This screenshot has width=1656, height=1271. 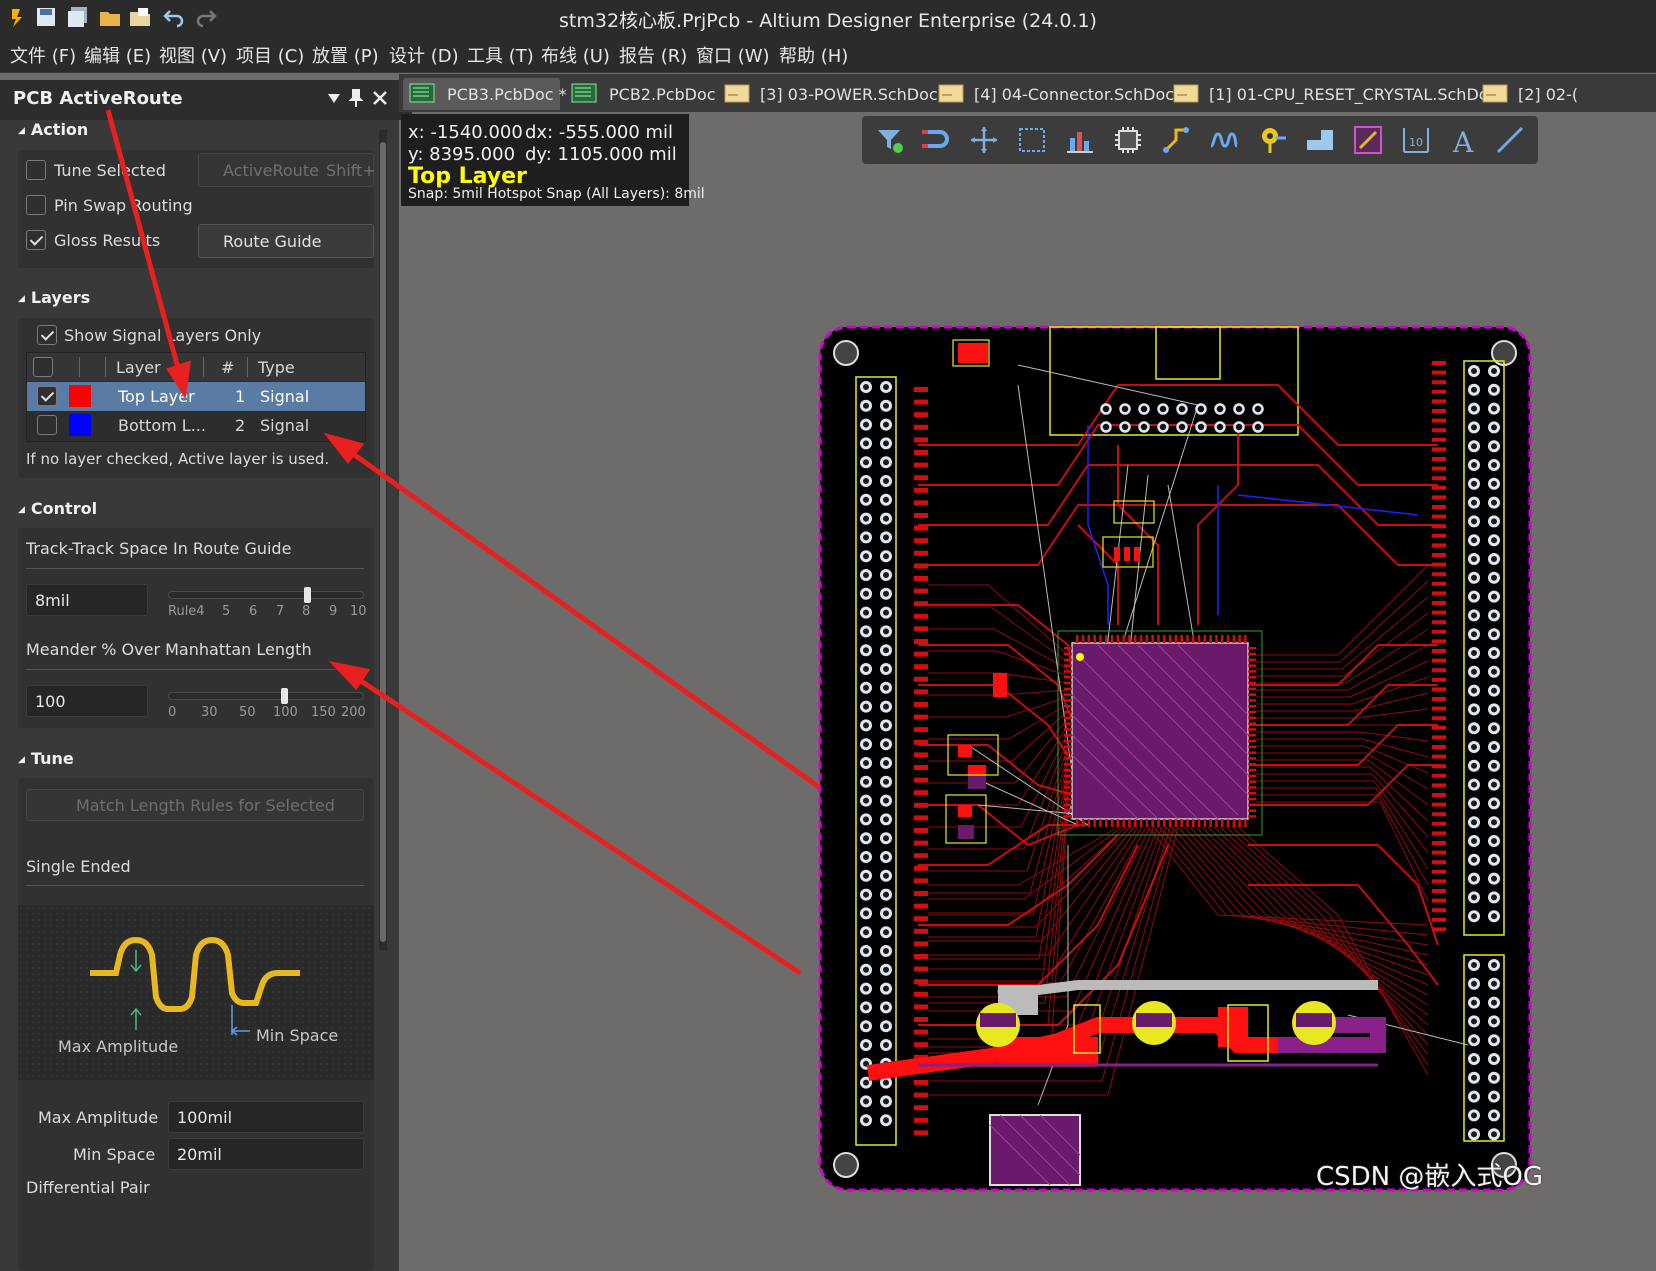 What do you see at coordinates (936, 140) in the screenshot?
I see `interactive-route-icon` at bounding box center [936, 140].